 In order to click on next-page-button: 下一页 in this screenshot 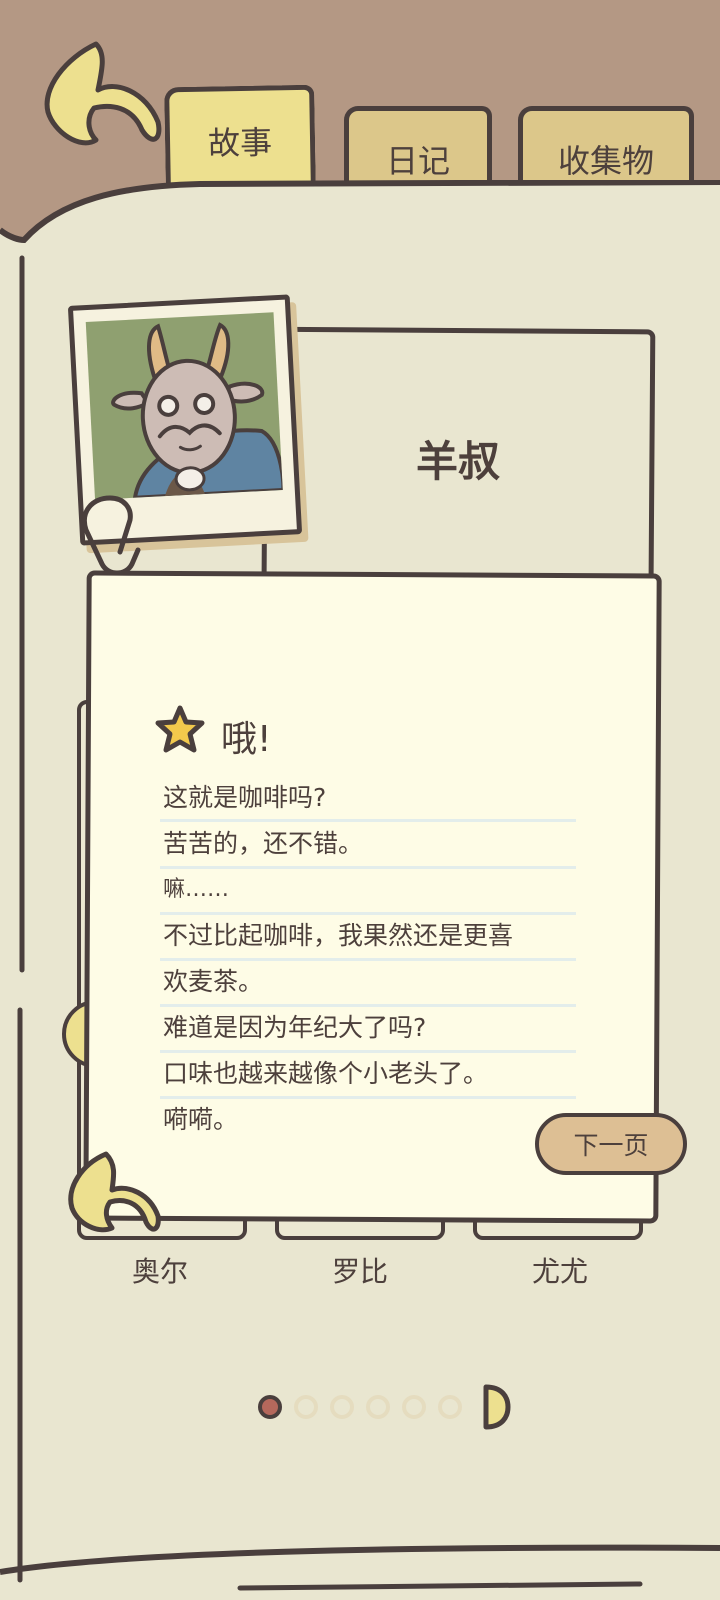, I will do `click(611, 1144)`.